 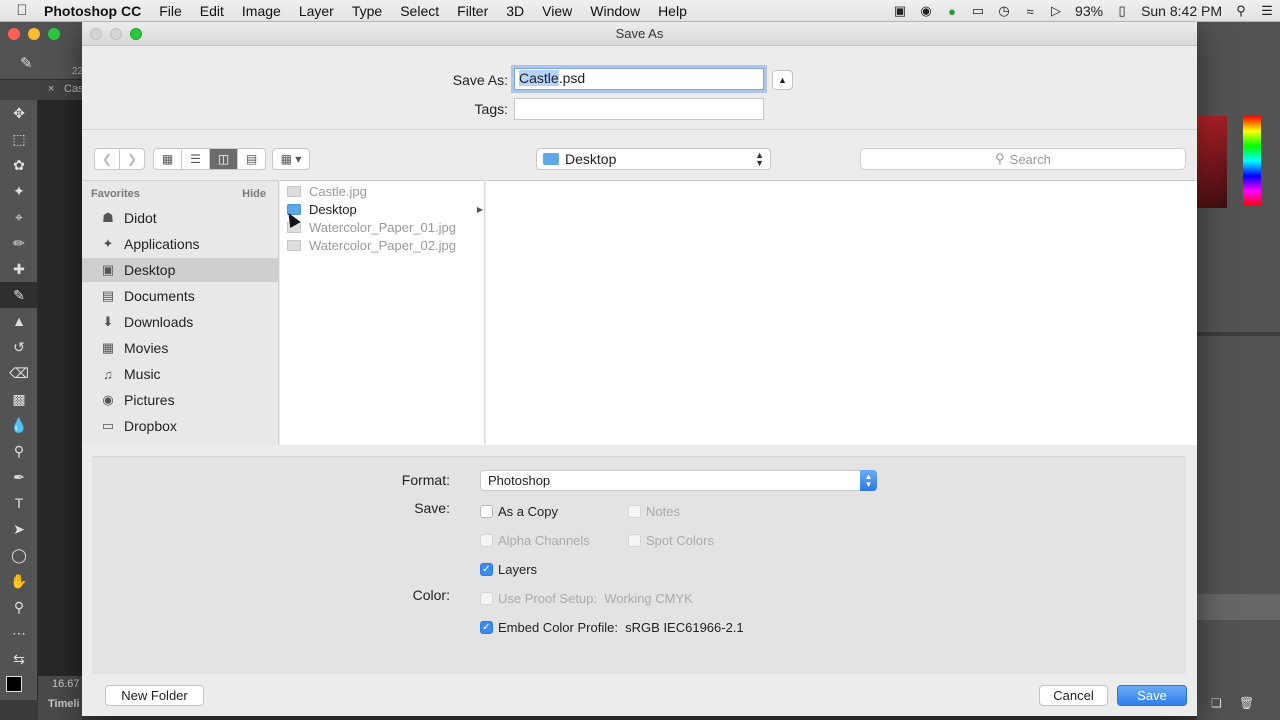 What do you see at coordinates (96, 34) in the screenshot?
I see `dialog-close-button` at bounding box center [96, 34].